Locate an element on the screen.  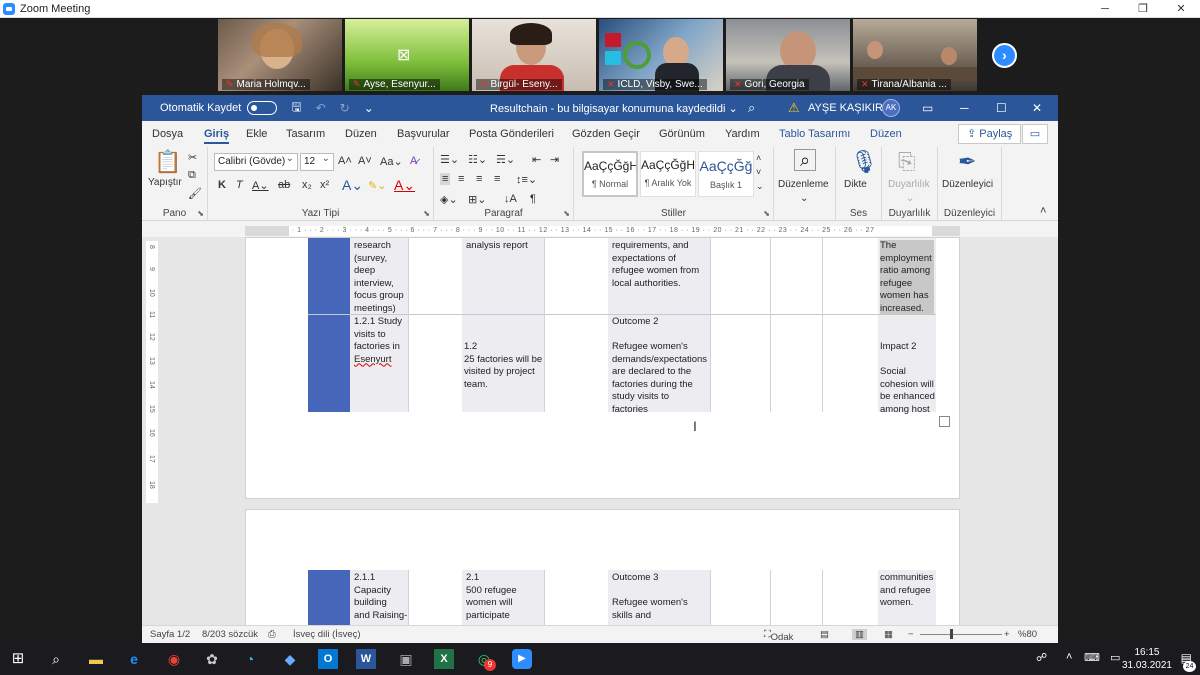
font-color-icon: A⌄ is located at coordinates (404, 185).